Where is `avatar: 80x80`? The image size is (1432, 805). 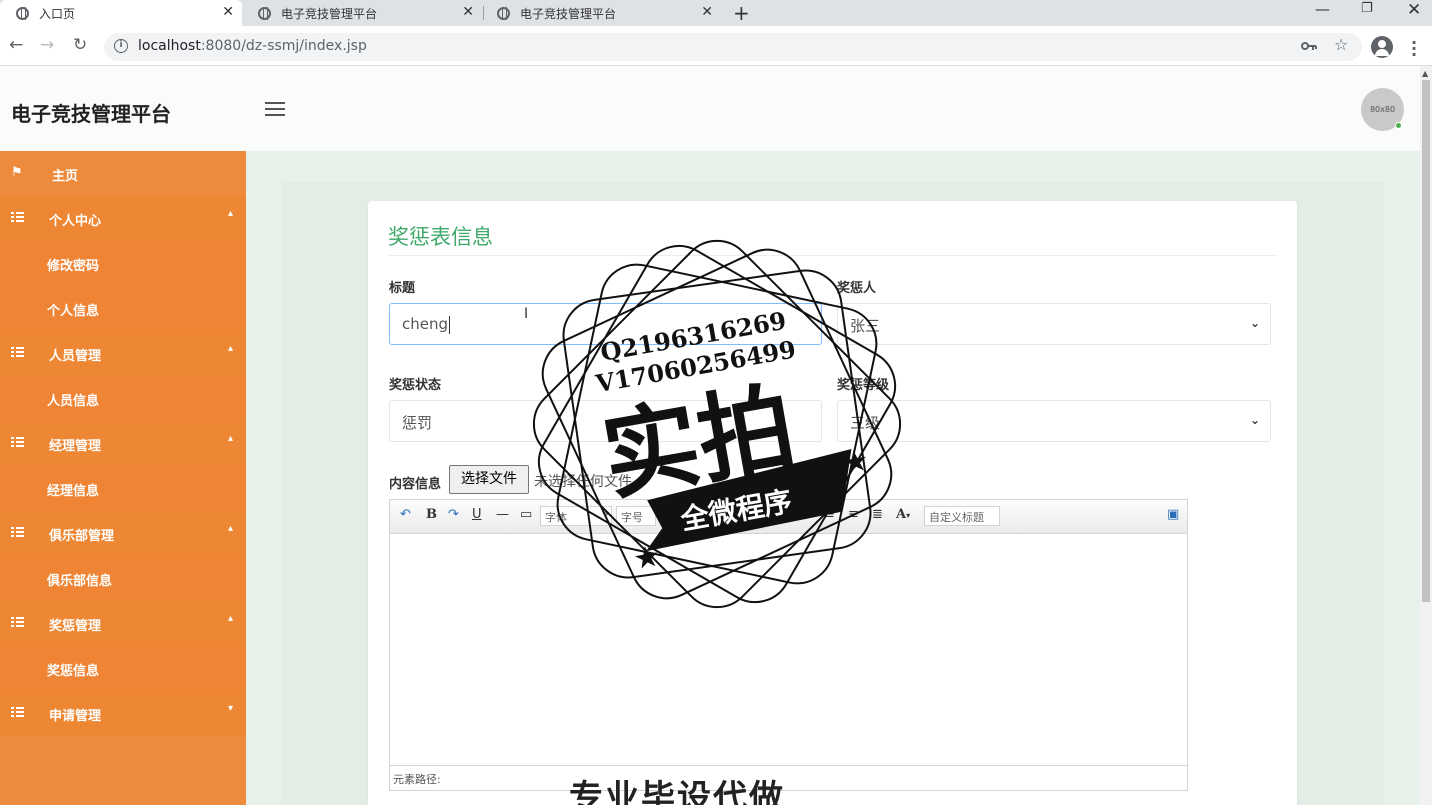
avatar: 80x80 is located at coordinates (1382, 109).